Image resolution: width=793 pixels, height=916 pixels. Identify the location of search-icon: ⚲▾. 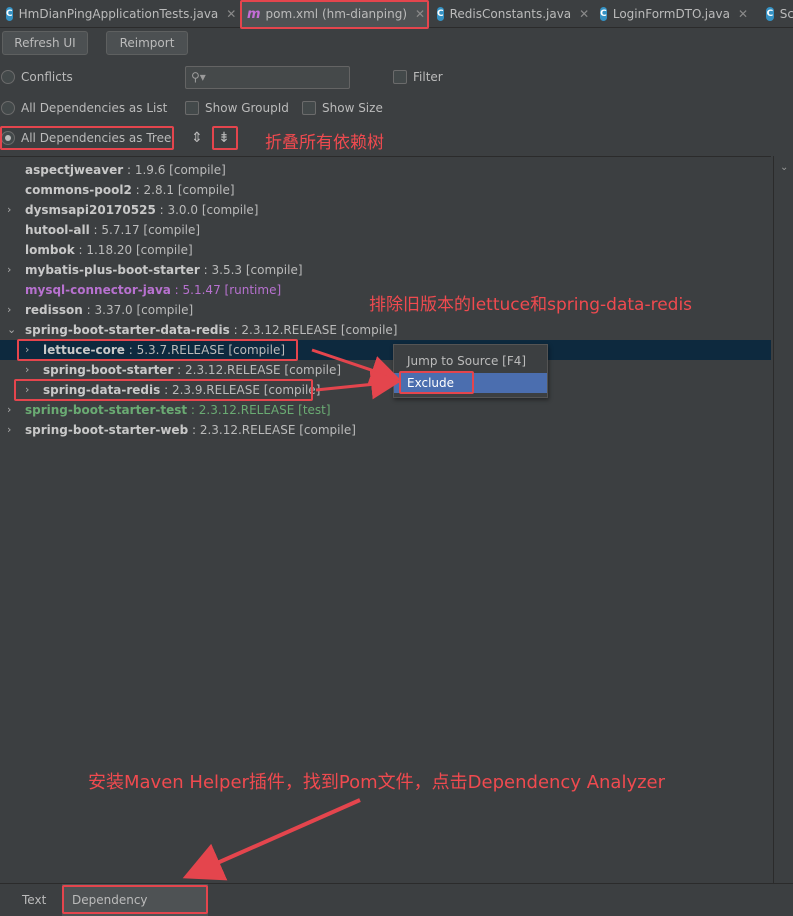
(198, 77).